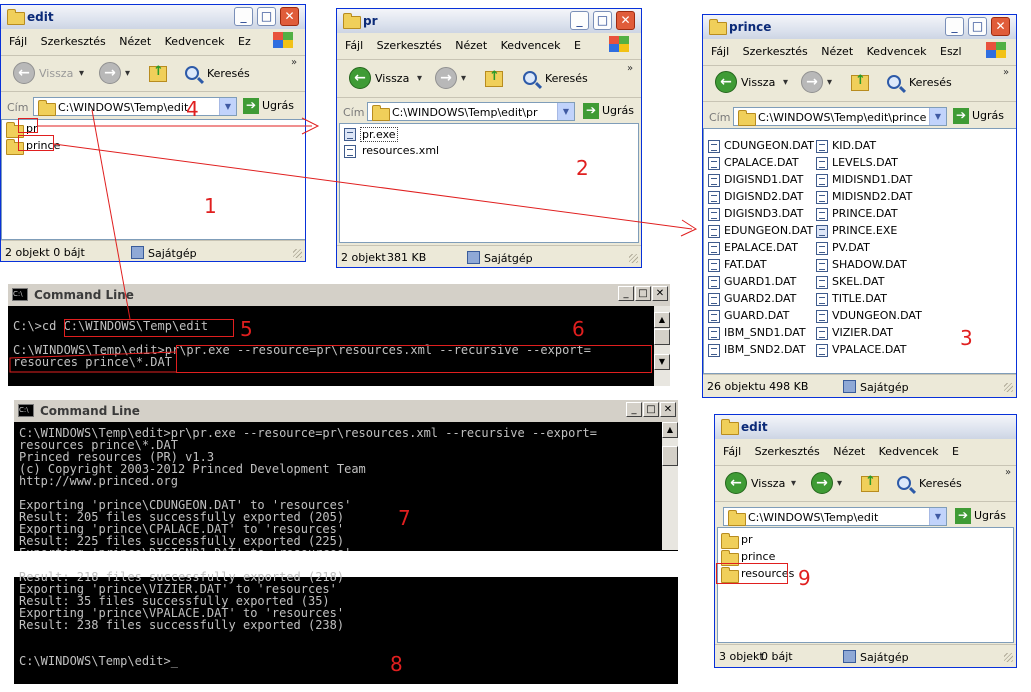  Describe the element at coordinates (741, 656) in the screenshot. I see `status-count: 3 objekt` at that location.